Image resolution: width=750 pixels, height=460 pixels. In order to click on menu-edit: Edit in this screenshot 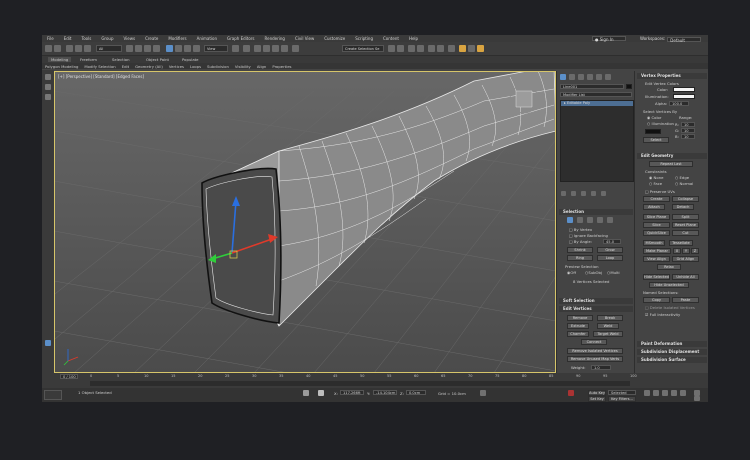, I will do `click(68, 38)`.